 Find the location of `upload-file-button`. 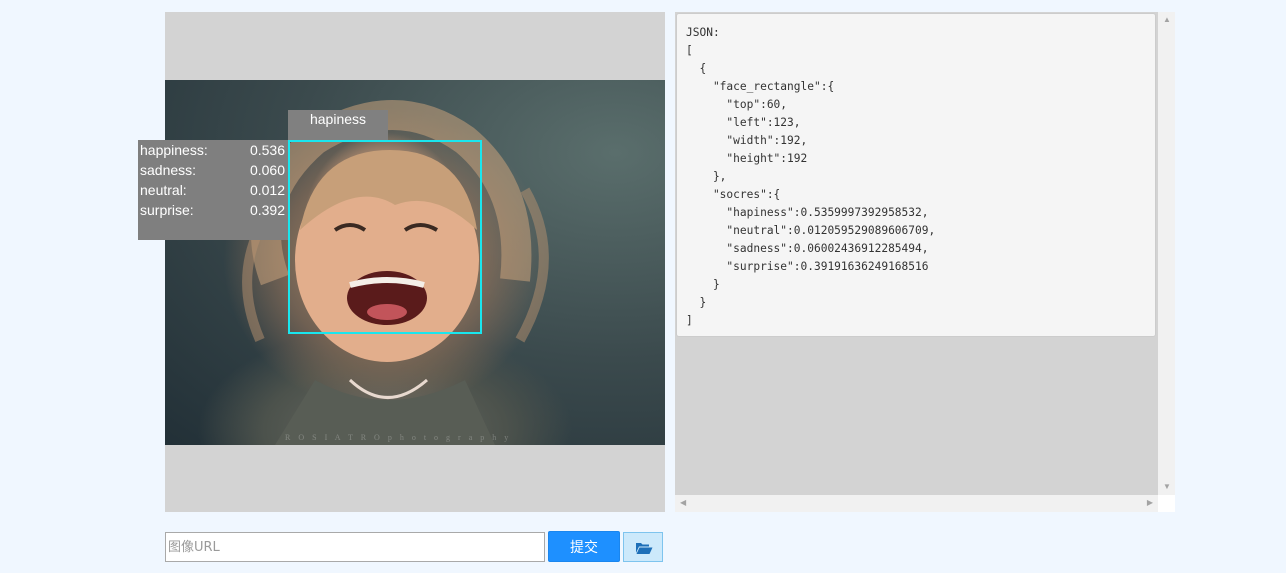

upload-file-button is located at coordinates (643, 547).